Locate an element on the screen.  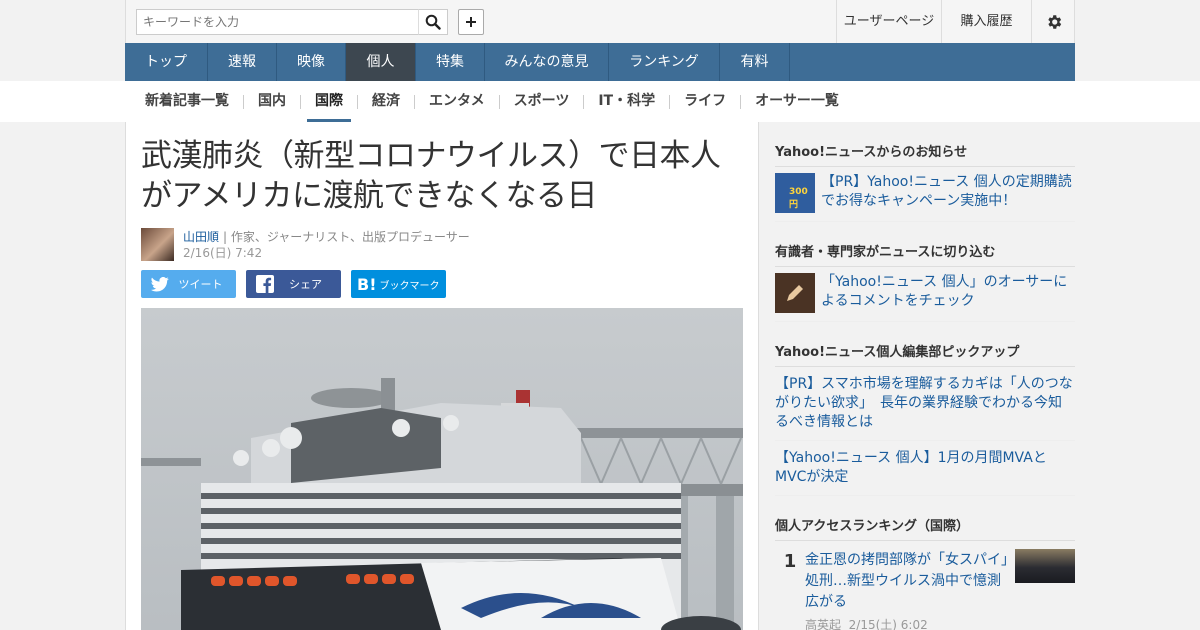
search-button is located at coordinates (433, 22).